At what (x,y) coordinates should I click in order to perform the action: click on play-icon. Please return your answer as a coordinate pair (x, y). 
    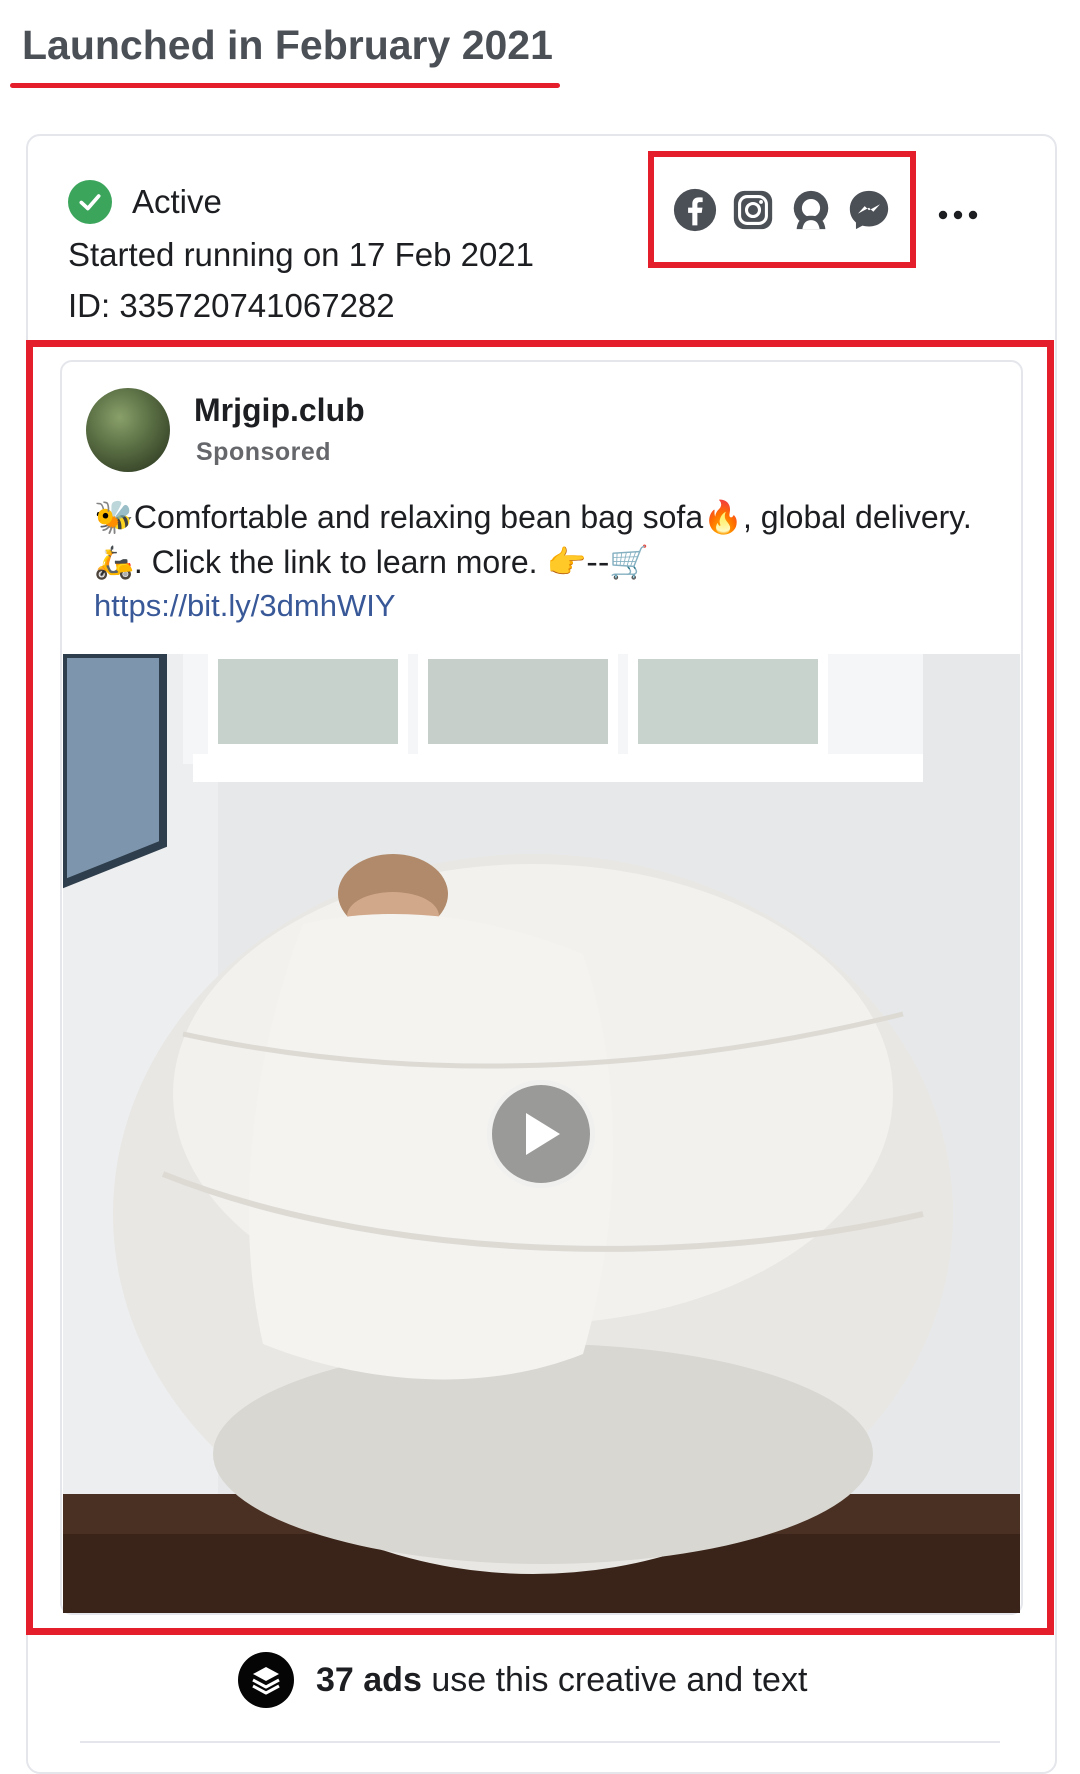
    Looking at the image, I should click on (543, 1134).